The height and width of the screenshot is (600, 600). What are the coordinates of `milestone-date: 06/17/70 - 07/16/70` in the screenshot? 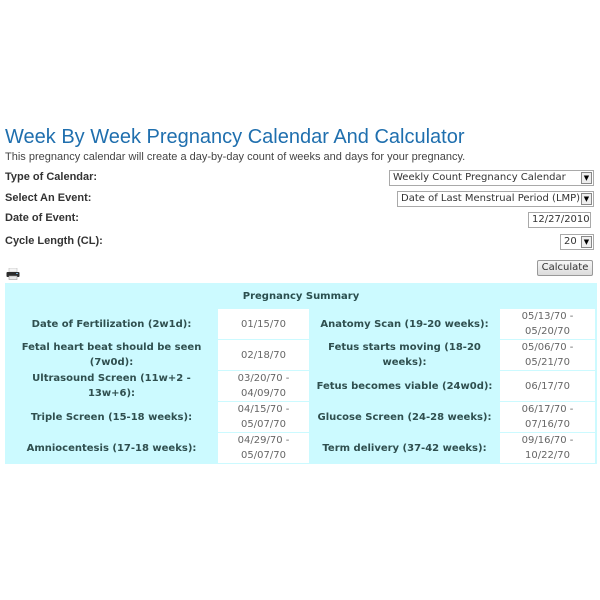 It's located at (547, 417).